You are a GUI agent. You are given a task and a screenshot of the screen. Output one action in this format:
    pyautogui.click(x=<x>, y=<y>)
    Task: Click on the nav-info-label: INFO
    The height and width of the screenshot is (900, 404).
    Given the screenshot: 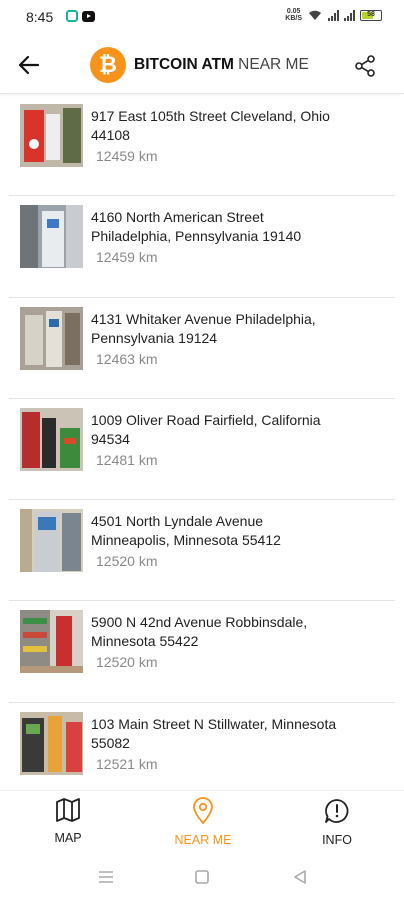 What is the action you would take?
    pyautogui.click(x=337, y=840)
    